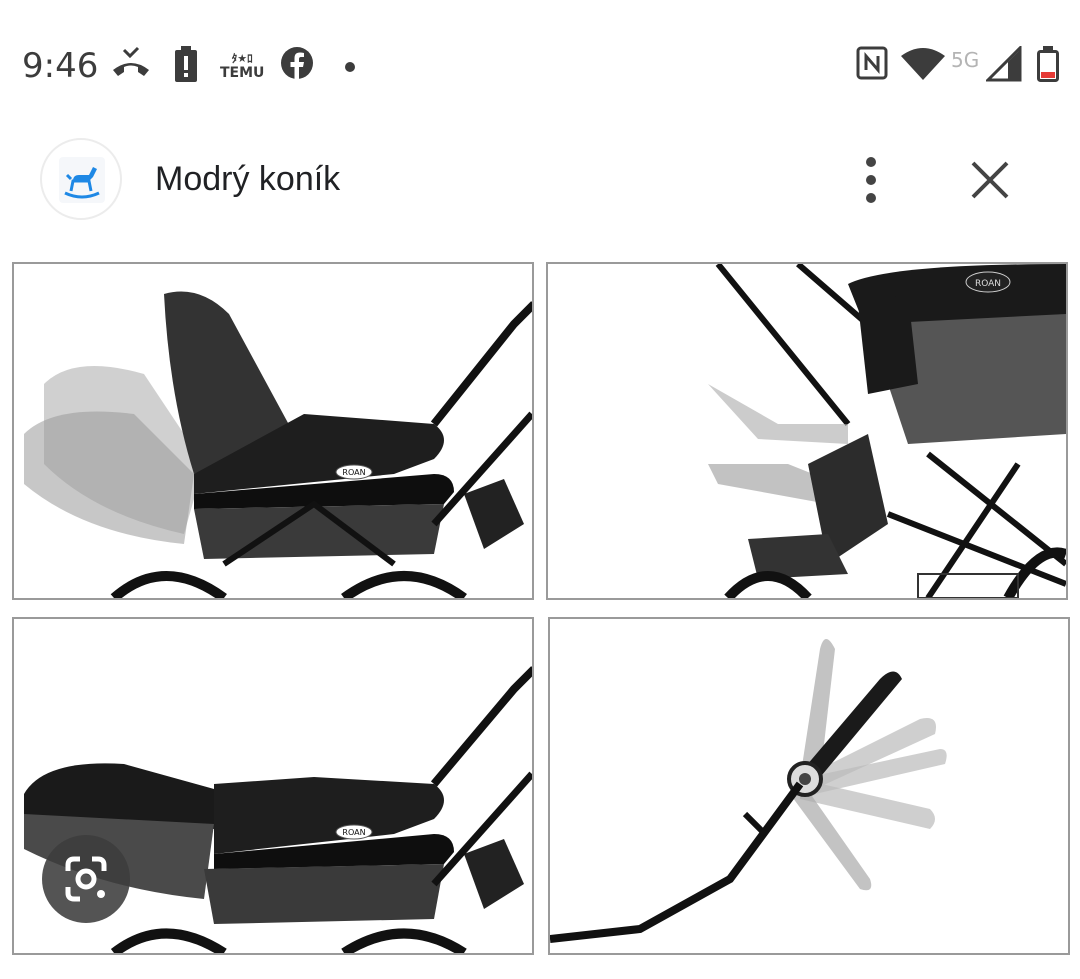 The height and width of the screenshot is (979, 1080). I want to click on site-favicon, so click(81, 179).